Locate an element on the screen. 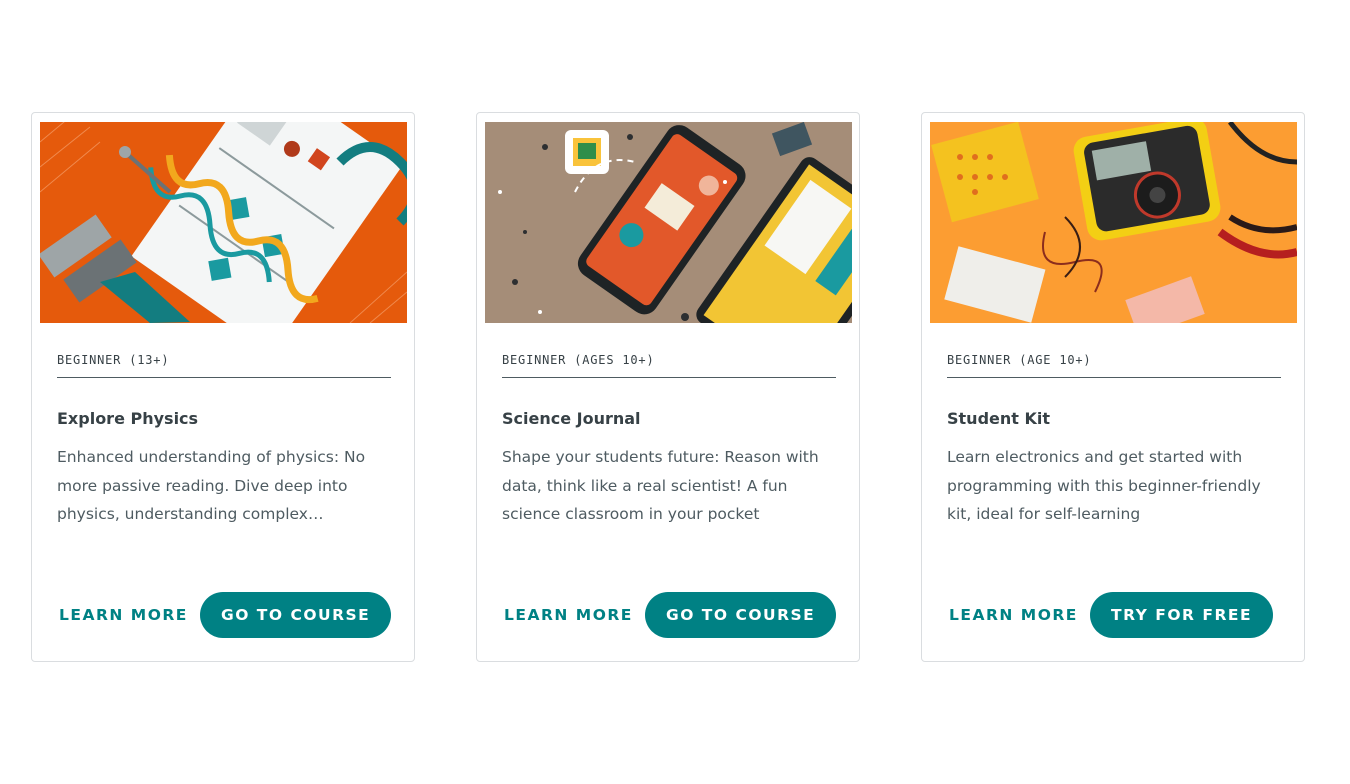  course-title: Explore Physics is located at coordinates (128, 418).